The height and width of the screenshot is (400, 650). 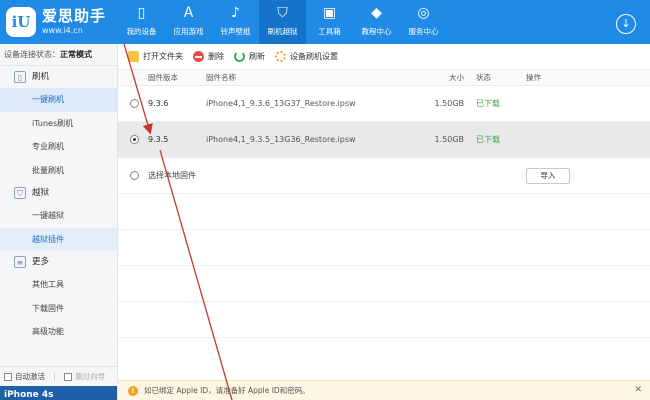 What do you see at coordinates (30, 376) in the screenshot?
I see `auto-activate-label: 自动激活` at bounding box center [30, 376].